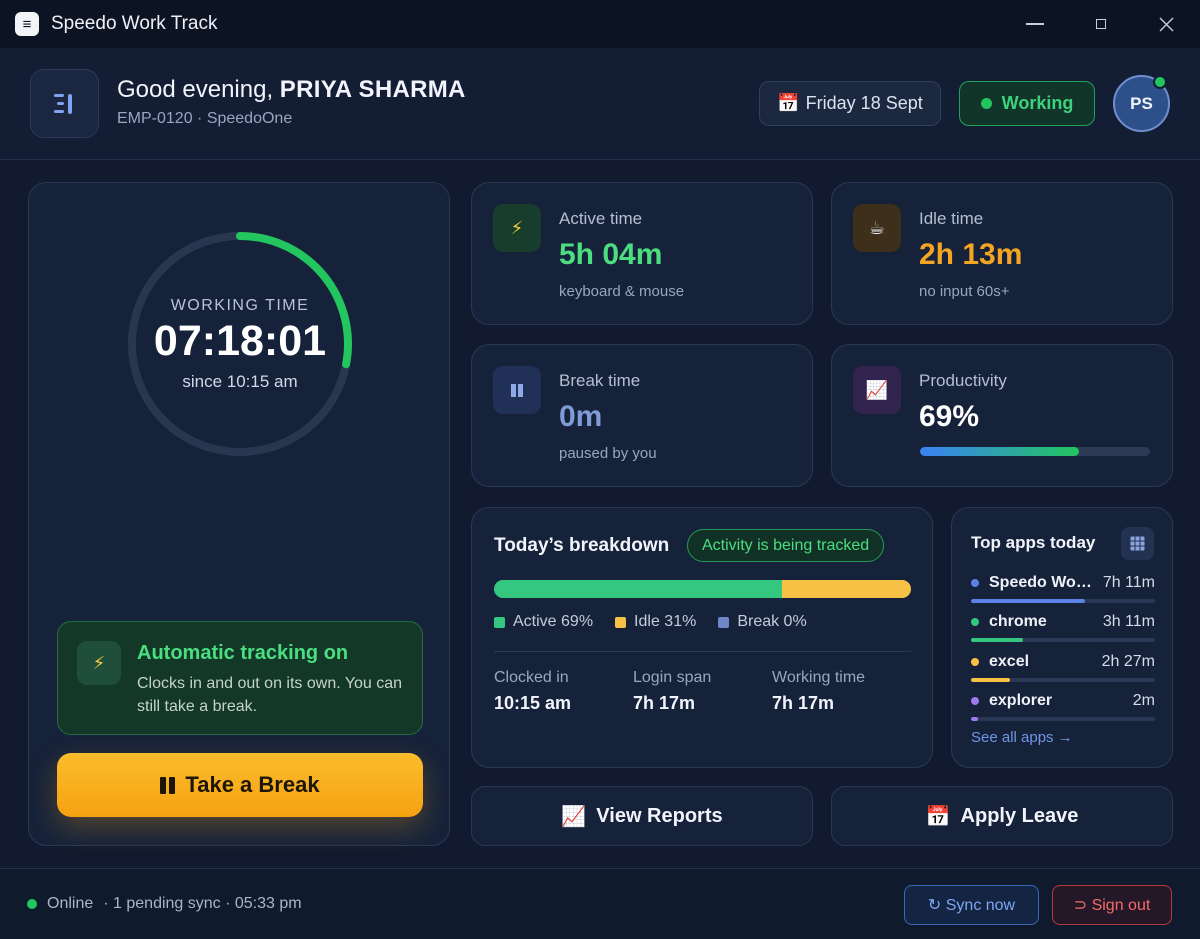 This screenshot has height=939, width=1200. Describe the element at coordinates (1033, 542) in the screenshot. I see `top-apps-title: Top apps today` at that location.